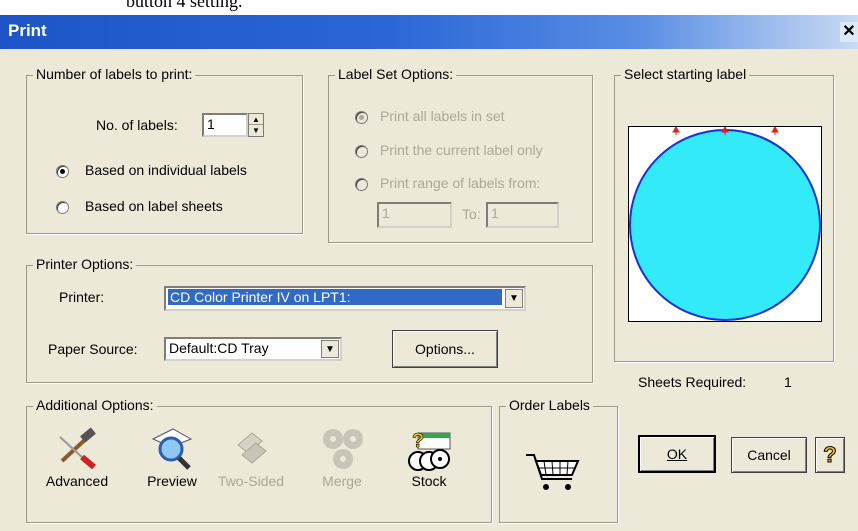  Describe the element at coordinates (85, 264) in the screenshot. I see `printer-options-legend: Printer Options:` at that location.